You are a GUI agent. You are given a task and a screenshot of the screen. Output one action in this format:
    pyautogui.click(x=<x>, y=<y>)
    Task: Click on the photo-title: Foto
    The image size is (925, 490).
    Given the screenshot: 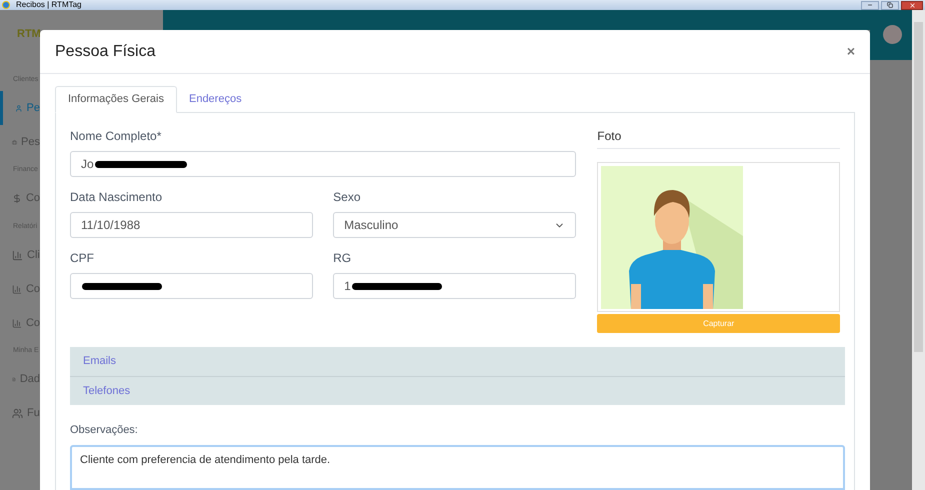 What is the action you would take?
    pyautogui.click(x=718, y=138)
    